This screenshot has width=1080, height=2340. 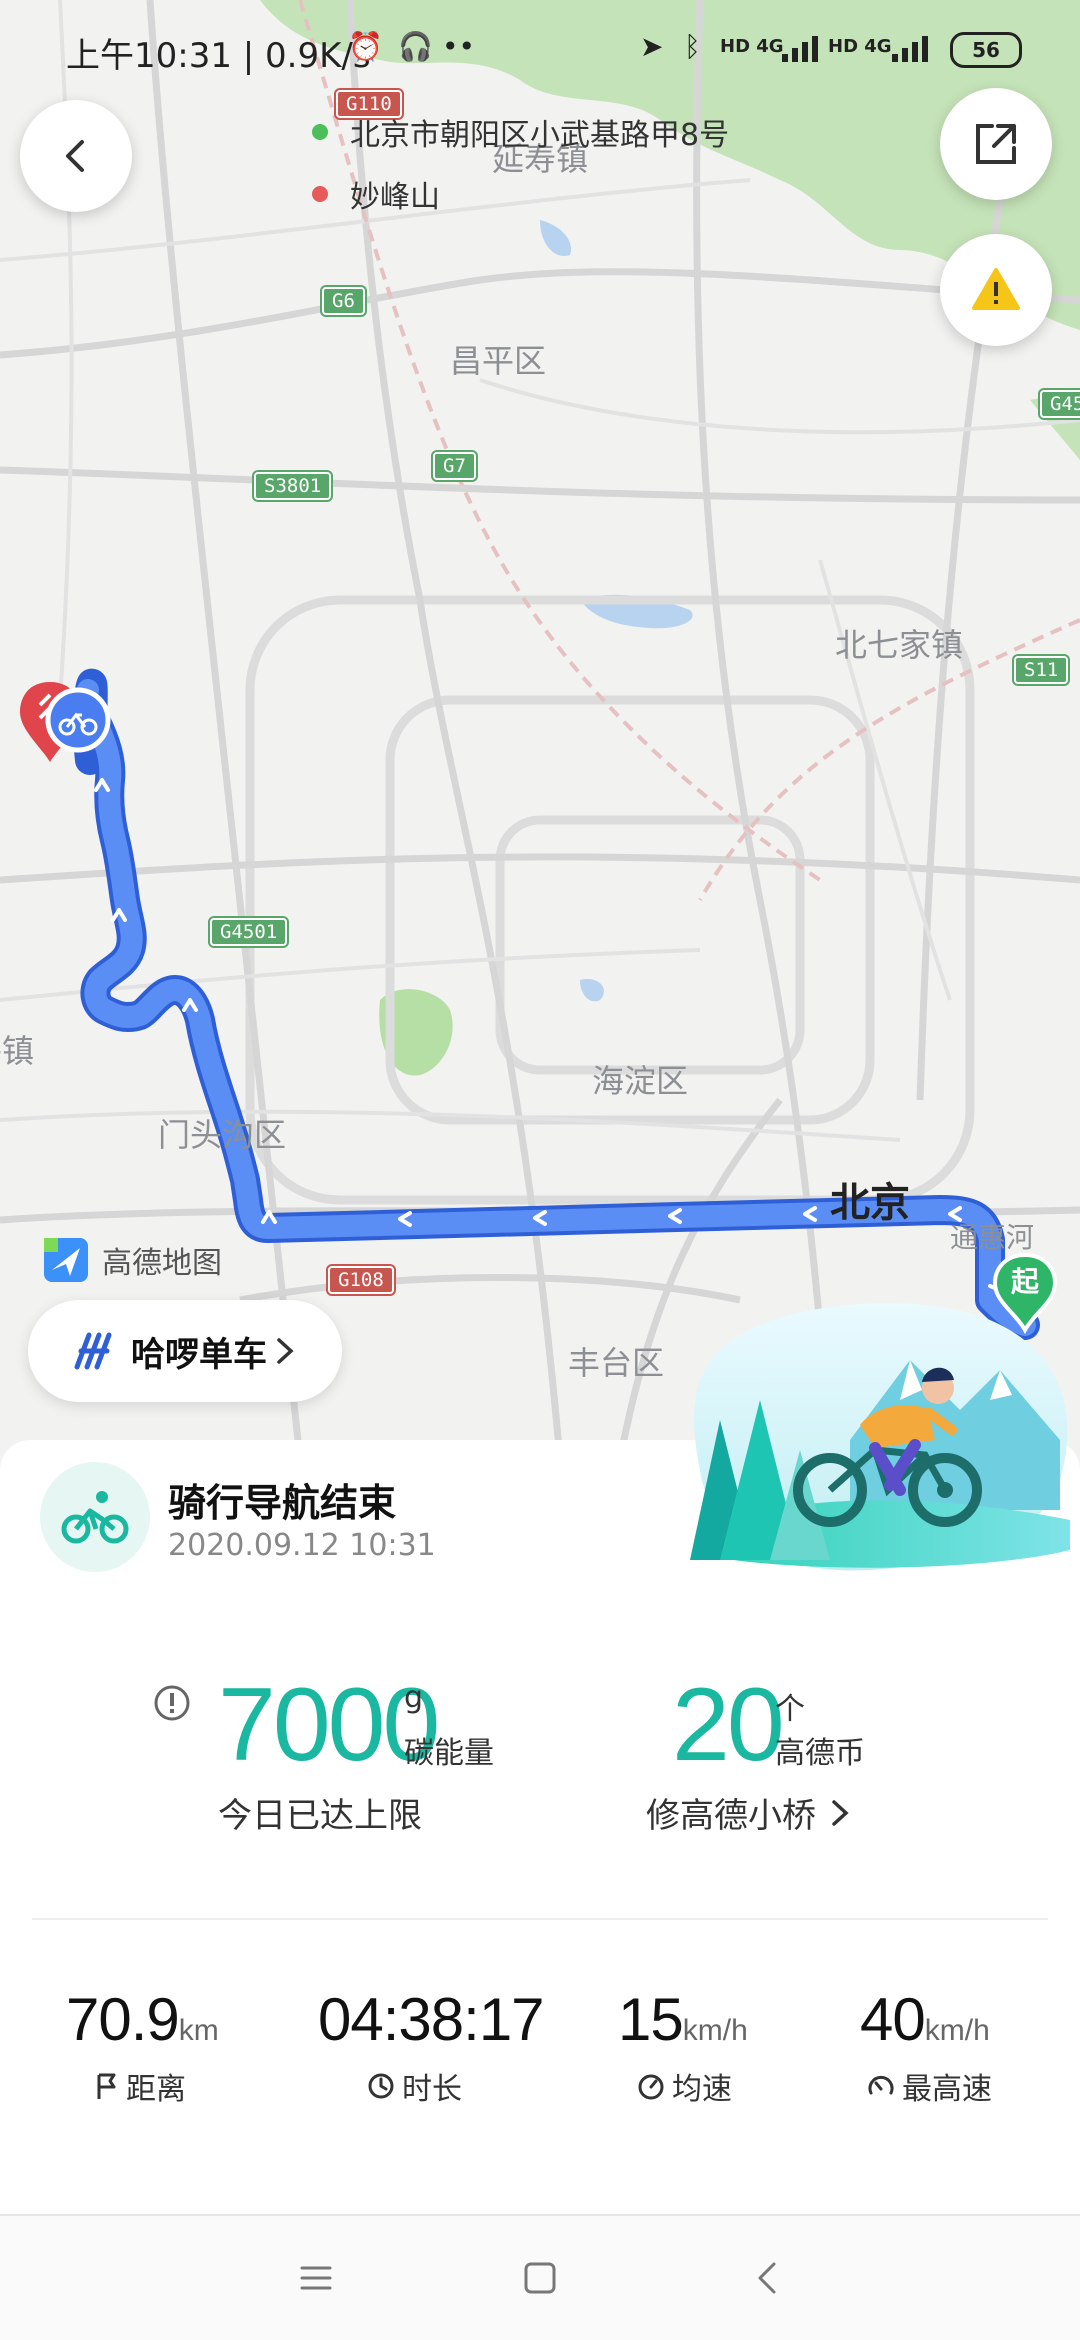 I want to click on clock-icon, so click(x=381, y=2086).